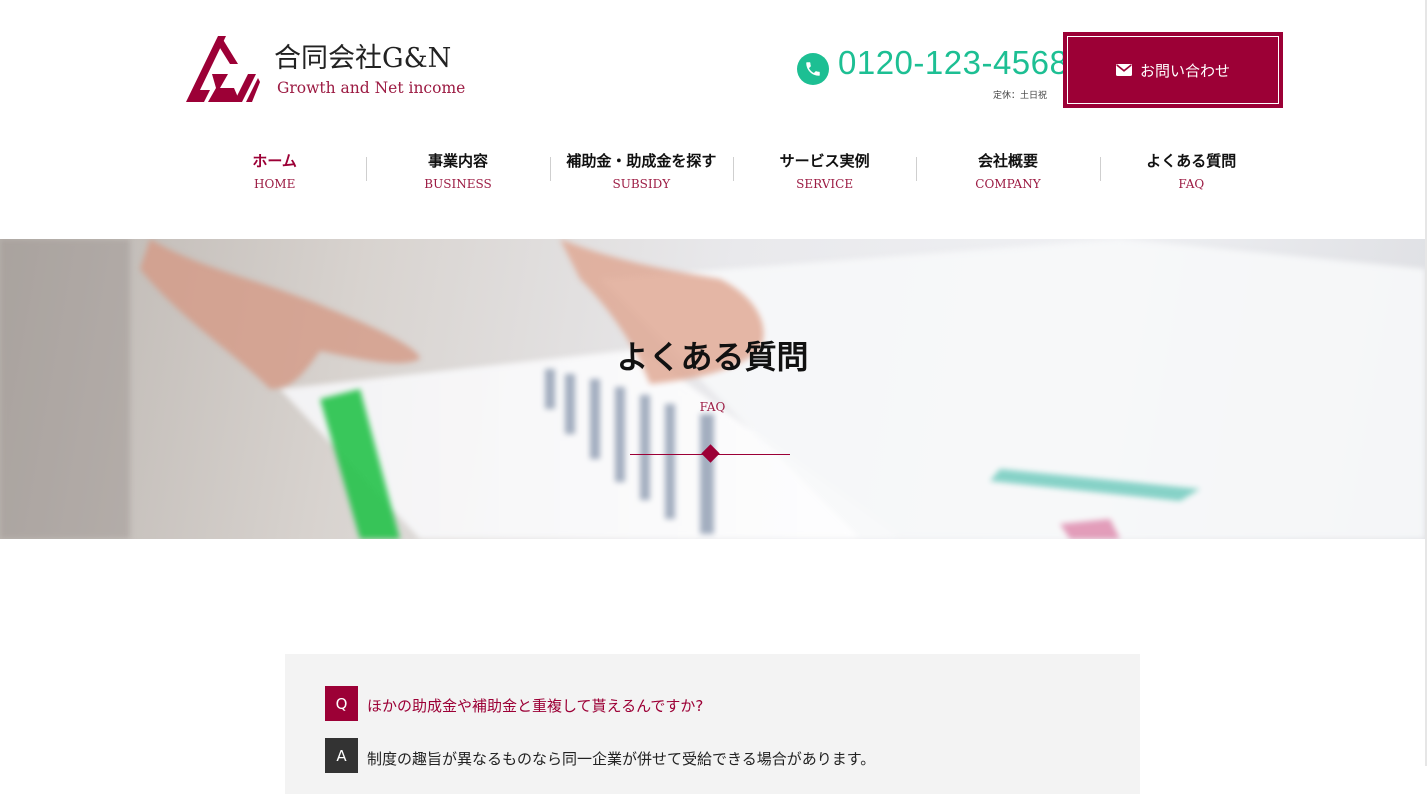  I want to click on contact-button-label: お問い合わせ, so click(1184, 70).